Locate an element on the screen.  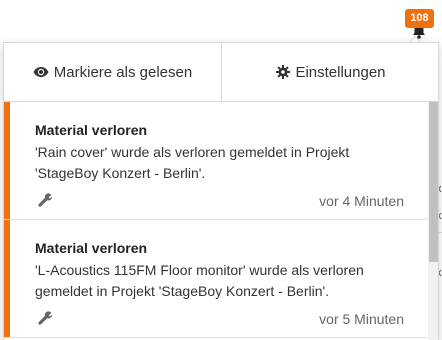
notification-time: vor 4 Minuten is located at coordinates (361, 201).